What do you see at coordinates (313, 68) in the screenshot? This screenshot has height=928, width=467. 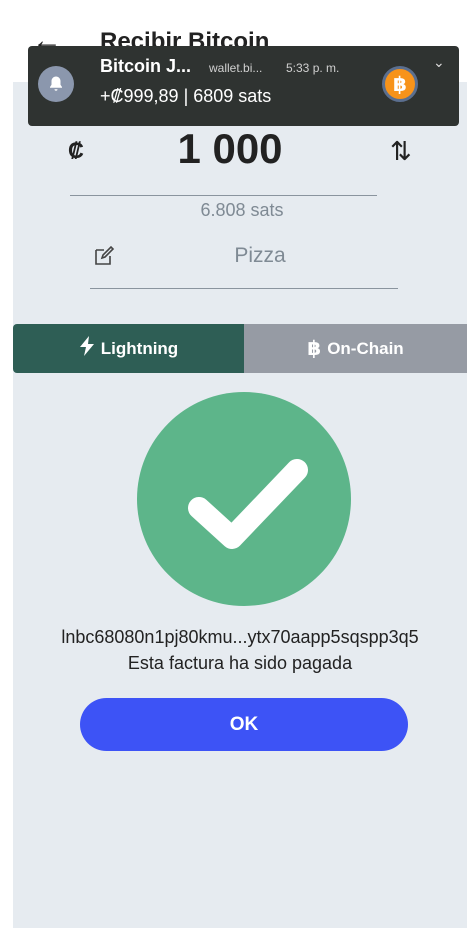 I see `notification-time: 5:33 p. m.` at bounding box center [313, 68].